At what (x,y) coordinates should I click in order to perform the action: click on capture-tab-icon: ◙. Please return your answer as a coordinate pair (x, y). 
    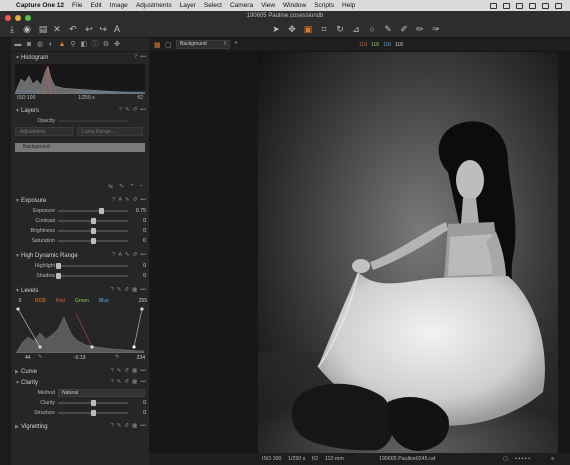
    Looking at the image, I should click on (29, 45).